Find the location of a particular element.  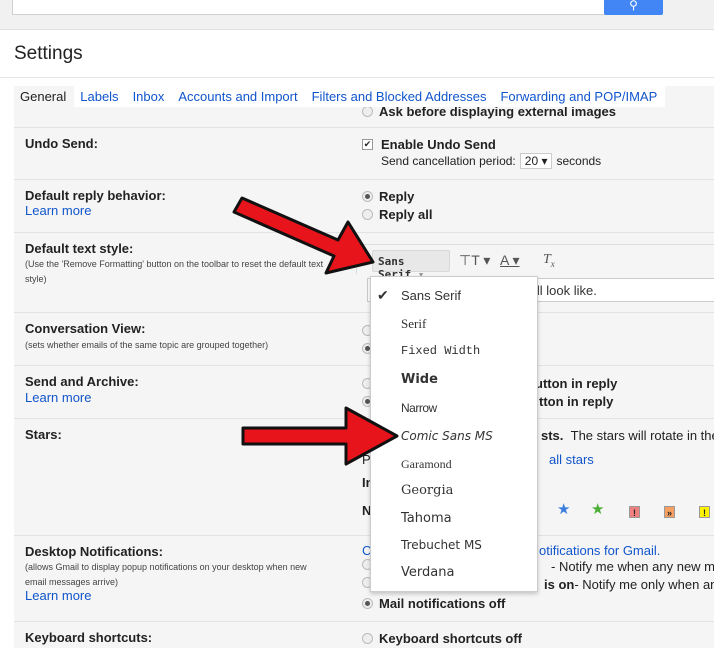

red-arrow-diagonal is located at coordinates (303, 235).